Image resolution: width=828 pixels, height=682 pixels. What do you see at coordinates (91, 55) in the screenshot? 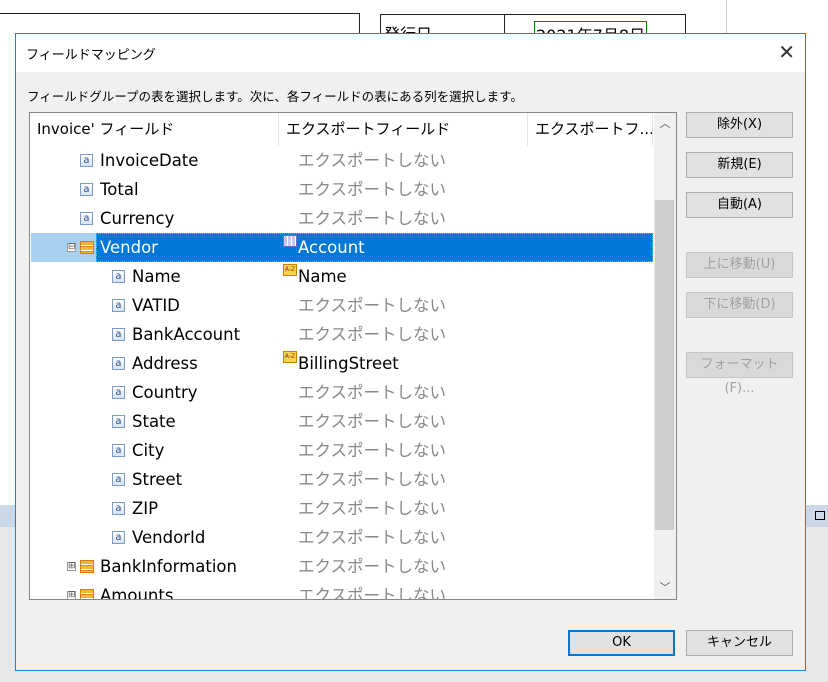
I see `dialog-title: フィールドマッピング` at bounding box center [91, 55].